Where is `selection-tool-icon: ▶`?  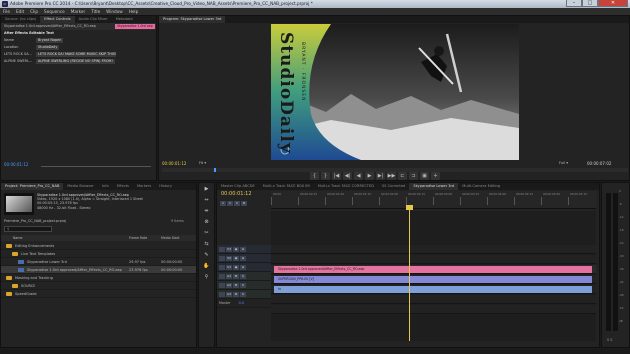 selection-tool-icon: ▶ is located at coordinates (207, 189).